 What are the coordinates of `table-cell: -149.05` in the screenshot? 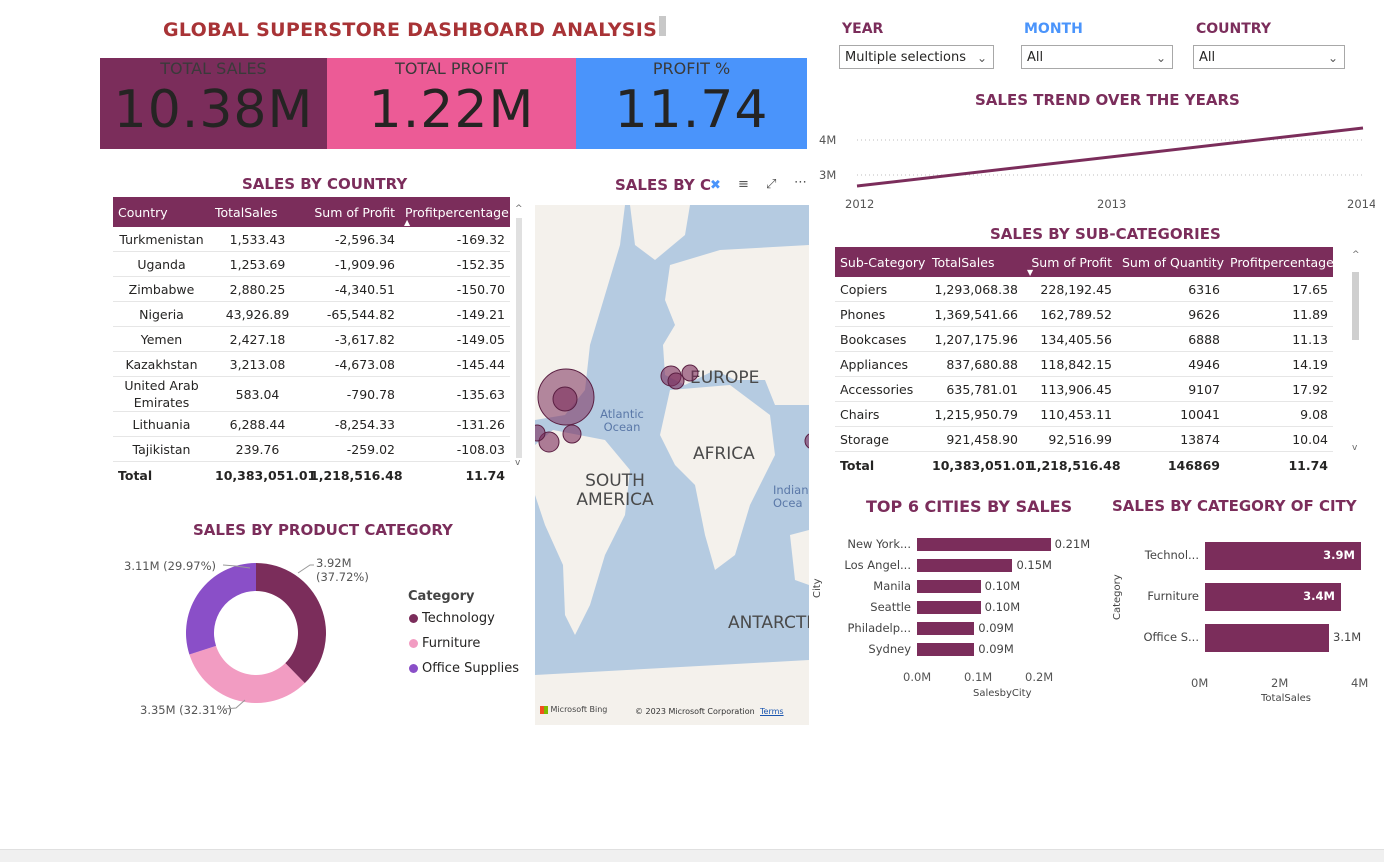 It's located at (455, 339).